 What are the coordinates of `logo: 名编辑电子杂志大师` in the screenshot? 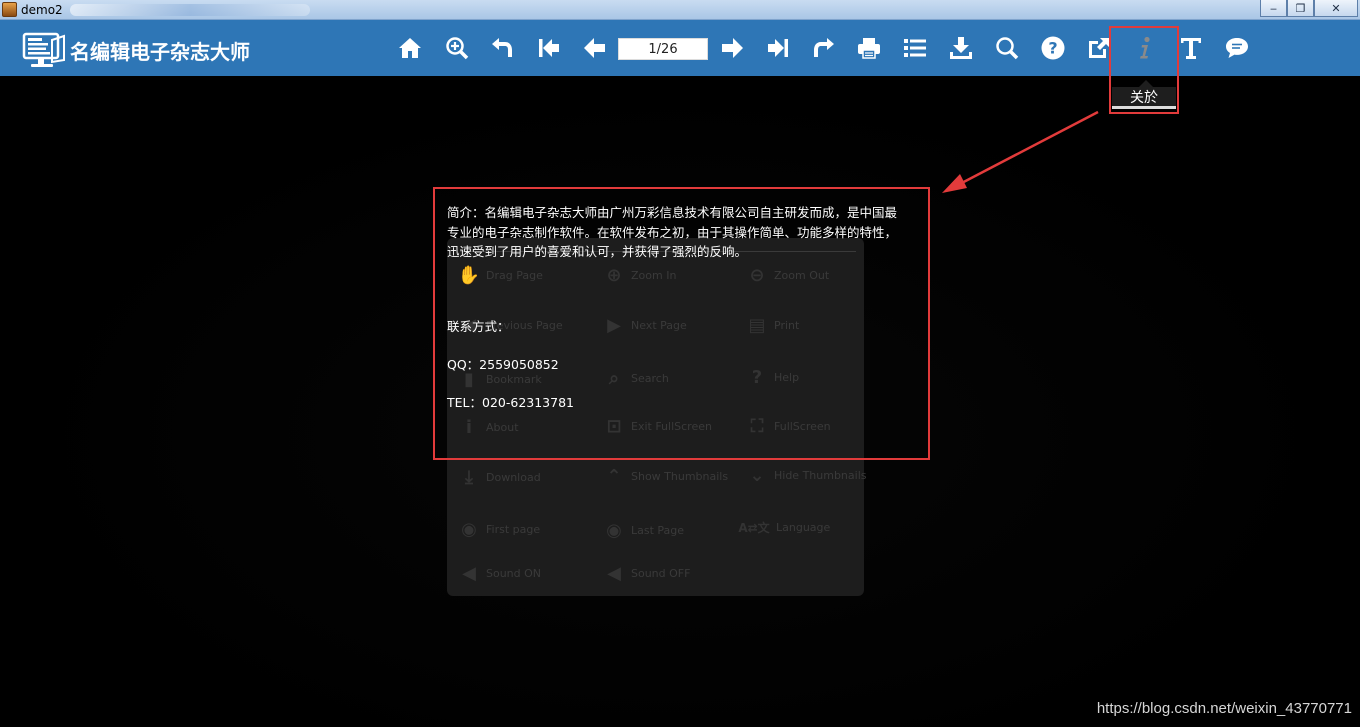 It's located at (136, 52).